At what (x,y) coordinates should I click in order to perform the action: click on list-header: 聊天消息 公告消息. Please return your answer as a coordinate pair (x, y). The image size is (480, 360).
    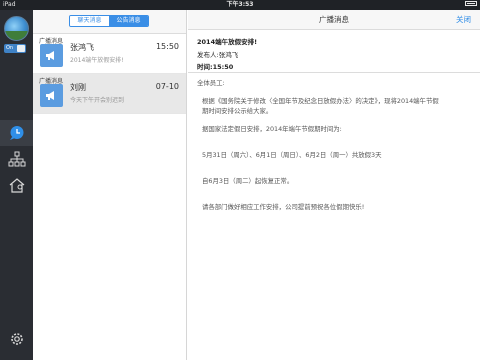
    Looking at the image, I should click on (109, 22).